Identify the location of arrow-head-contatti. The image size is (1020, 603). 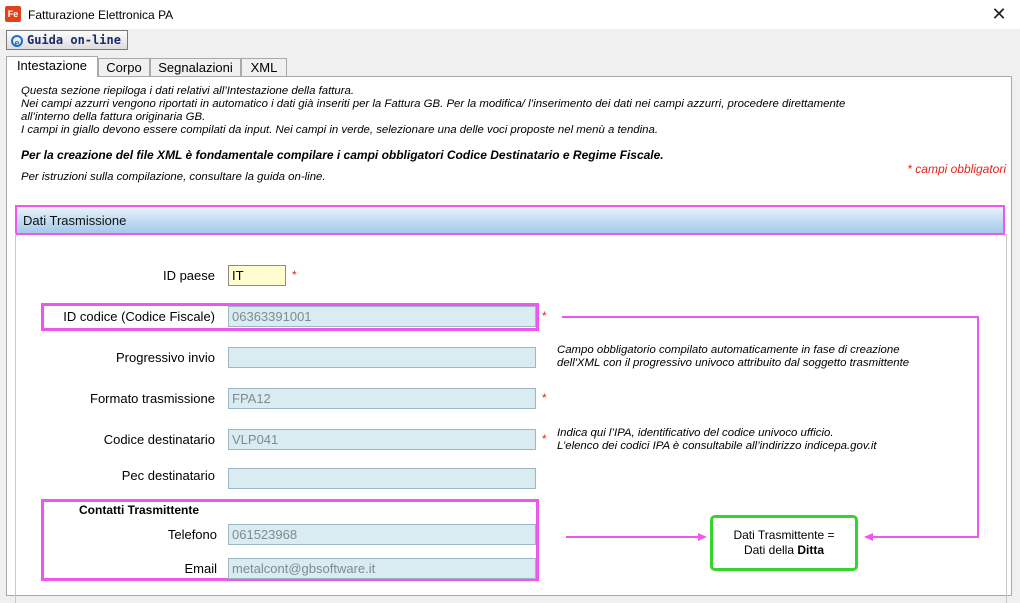
(702, 537).